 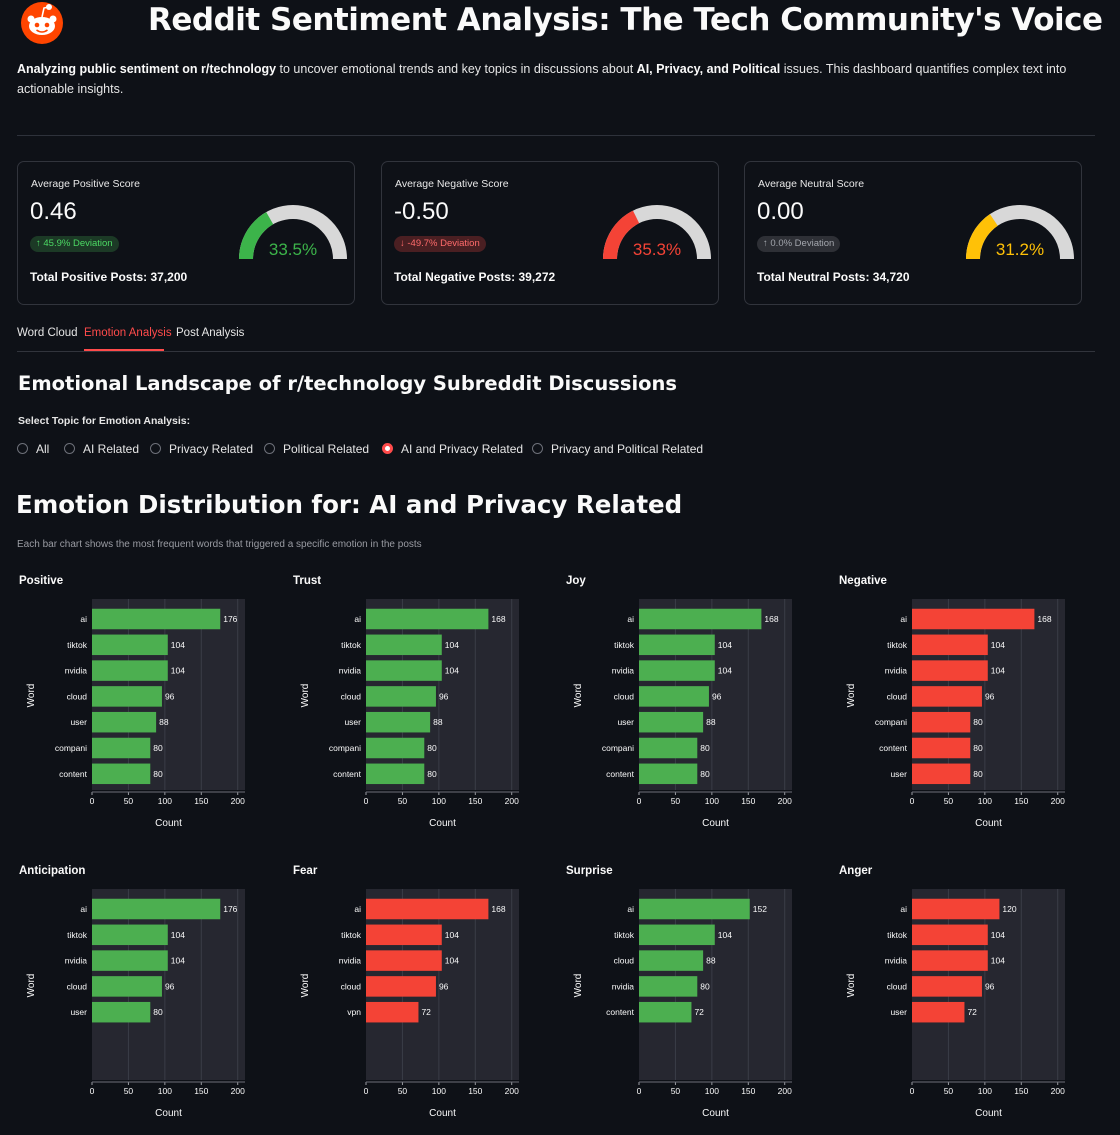 I want to click on deviation-badge: ↑ 0.0% Deviation, so click(x=799, y=244).